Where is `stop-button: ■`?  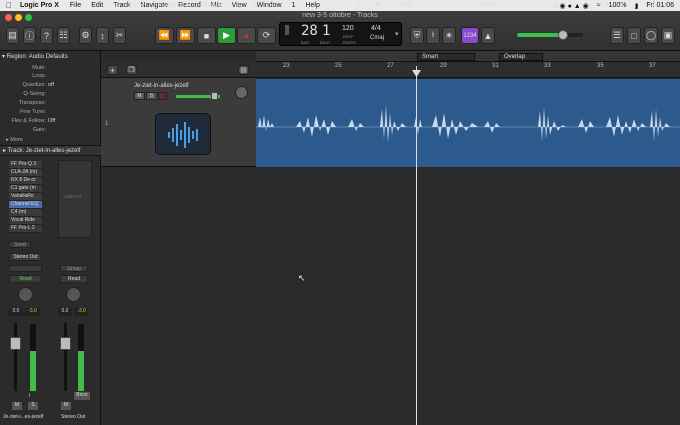 stop-button: ■ is located at coordinates (206, 35).